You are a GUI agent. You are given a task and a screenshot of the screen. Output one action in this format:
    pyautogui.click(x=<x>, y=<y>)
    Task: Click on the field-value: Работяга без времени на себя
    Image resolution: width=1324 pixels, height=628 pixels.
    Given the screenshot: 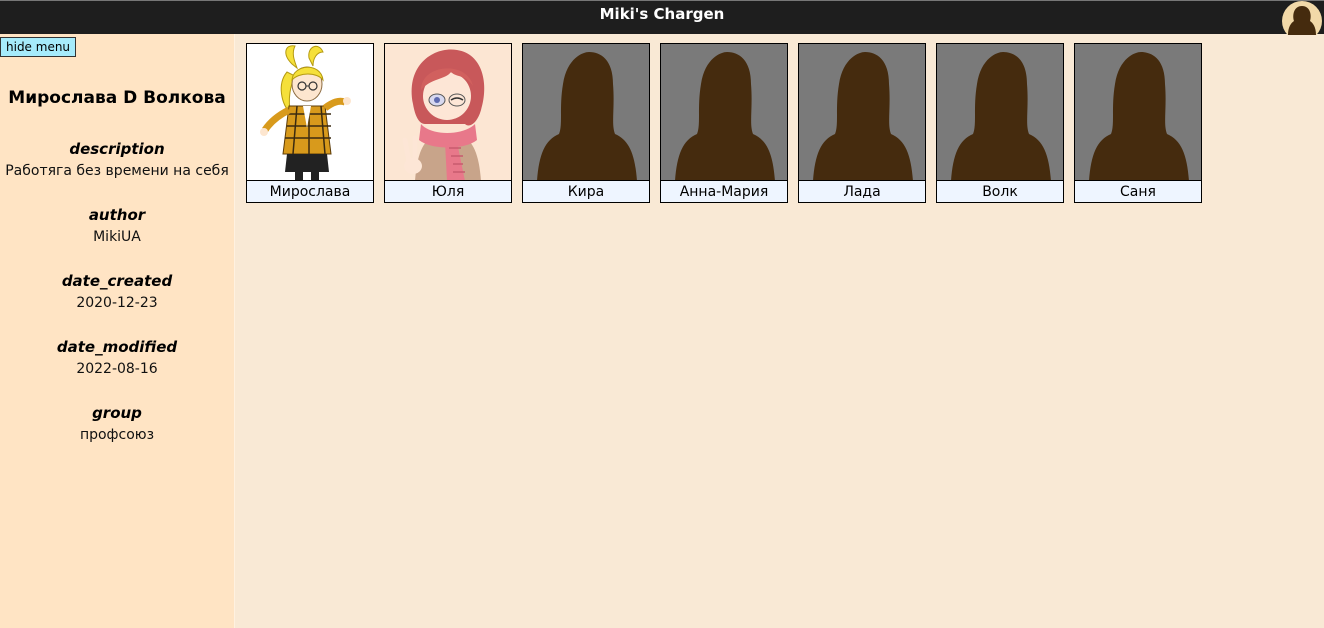 What is the action you would take?
    pyautogui.click(x=117, y=171)
    